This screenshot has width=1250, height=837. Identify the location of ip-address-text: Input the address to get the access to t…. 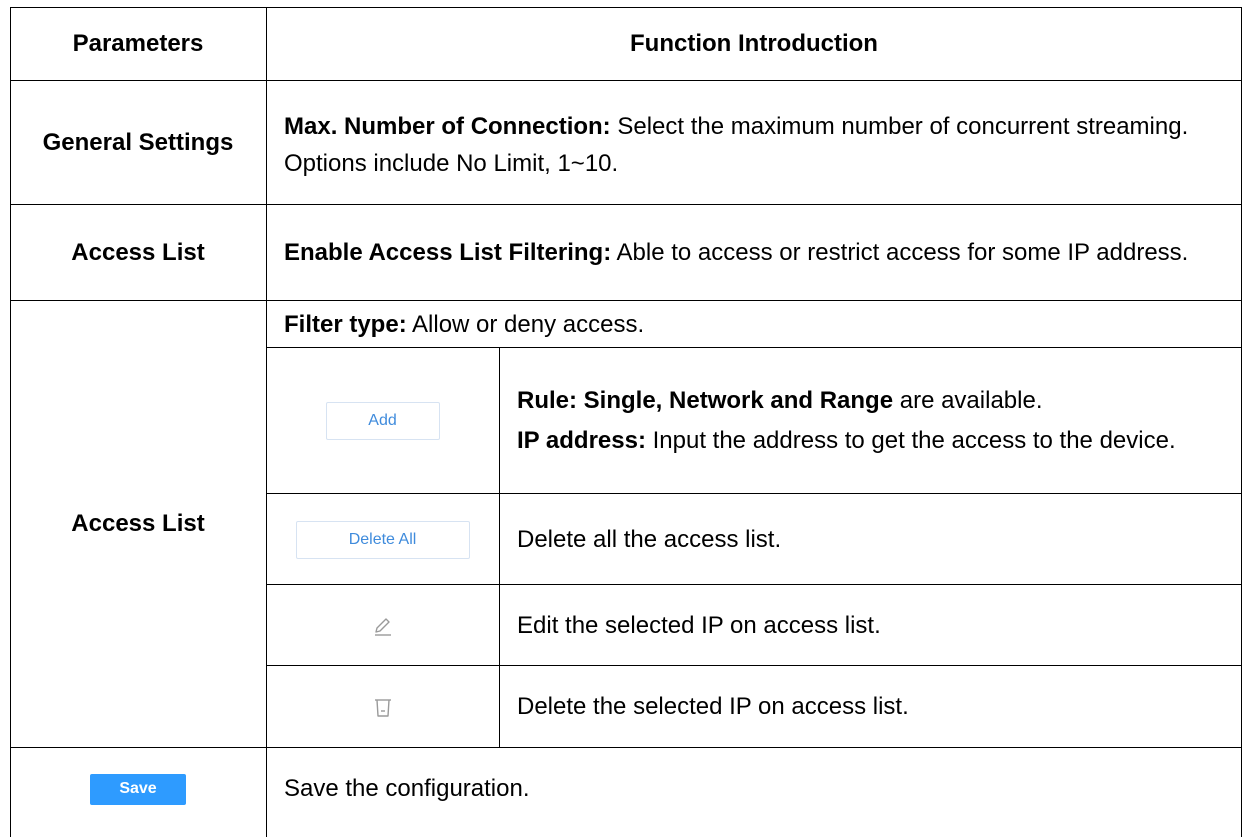
(910, 440).